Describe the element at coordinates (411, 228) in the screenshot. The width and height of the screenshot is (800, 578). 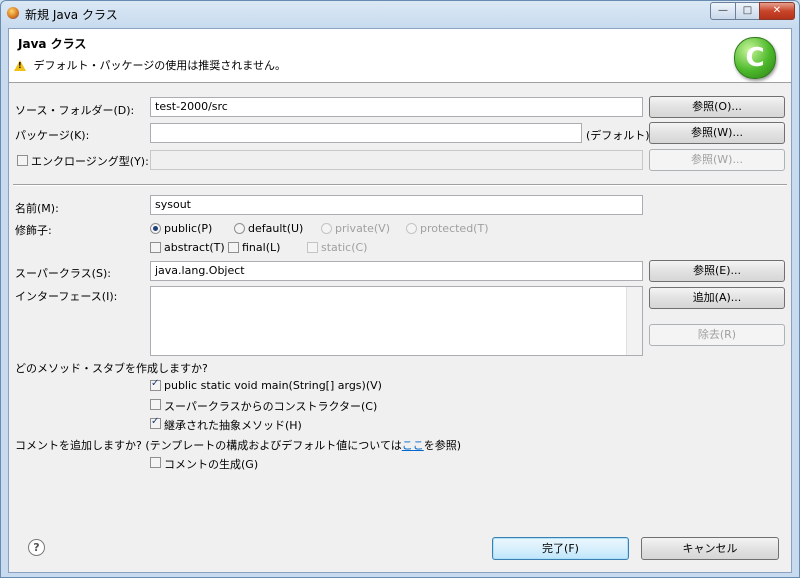
I see `protected-radio` at that location.